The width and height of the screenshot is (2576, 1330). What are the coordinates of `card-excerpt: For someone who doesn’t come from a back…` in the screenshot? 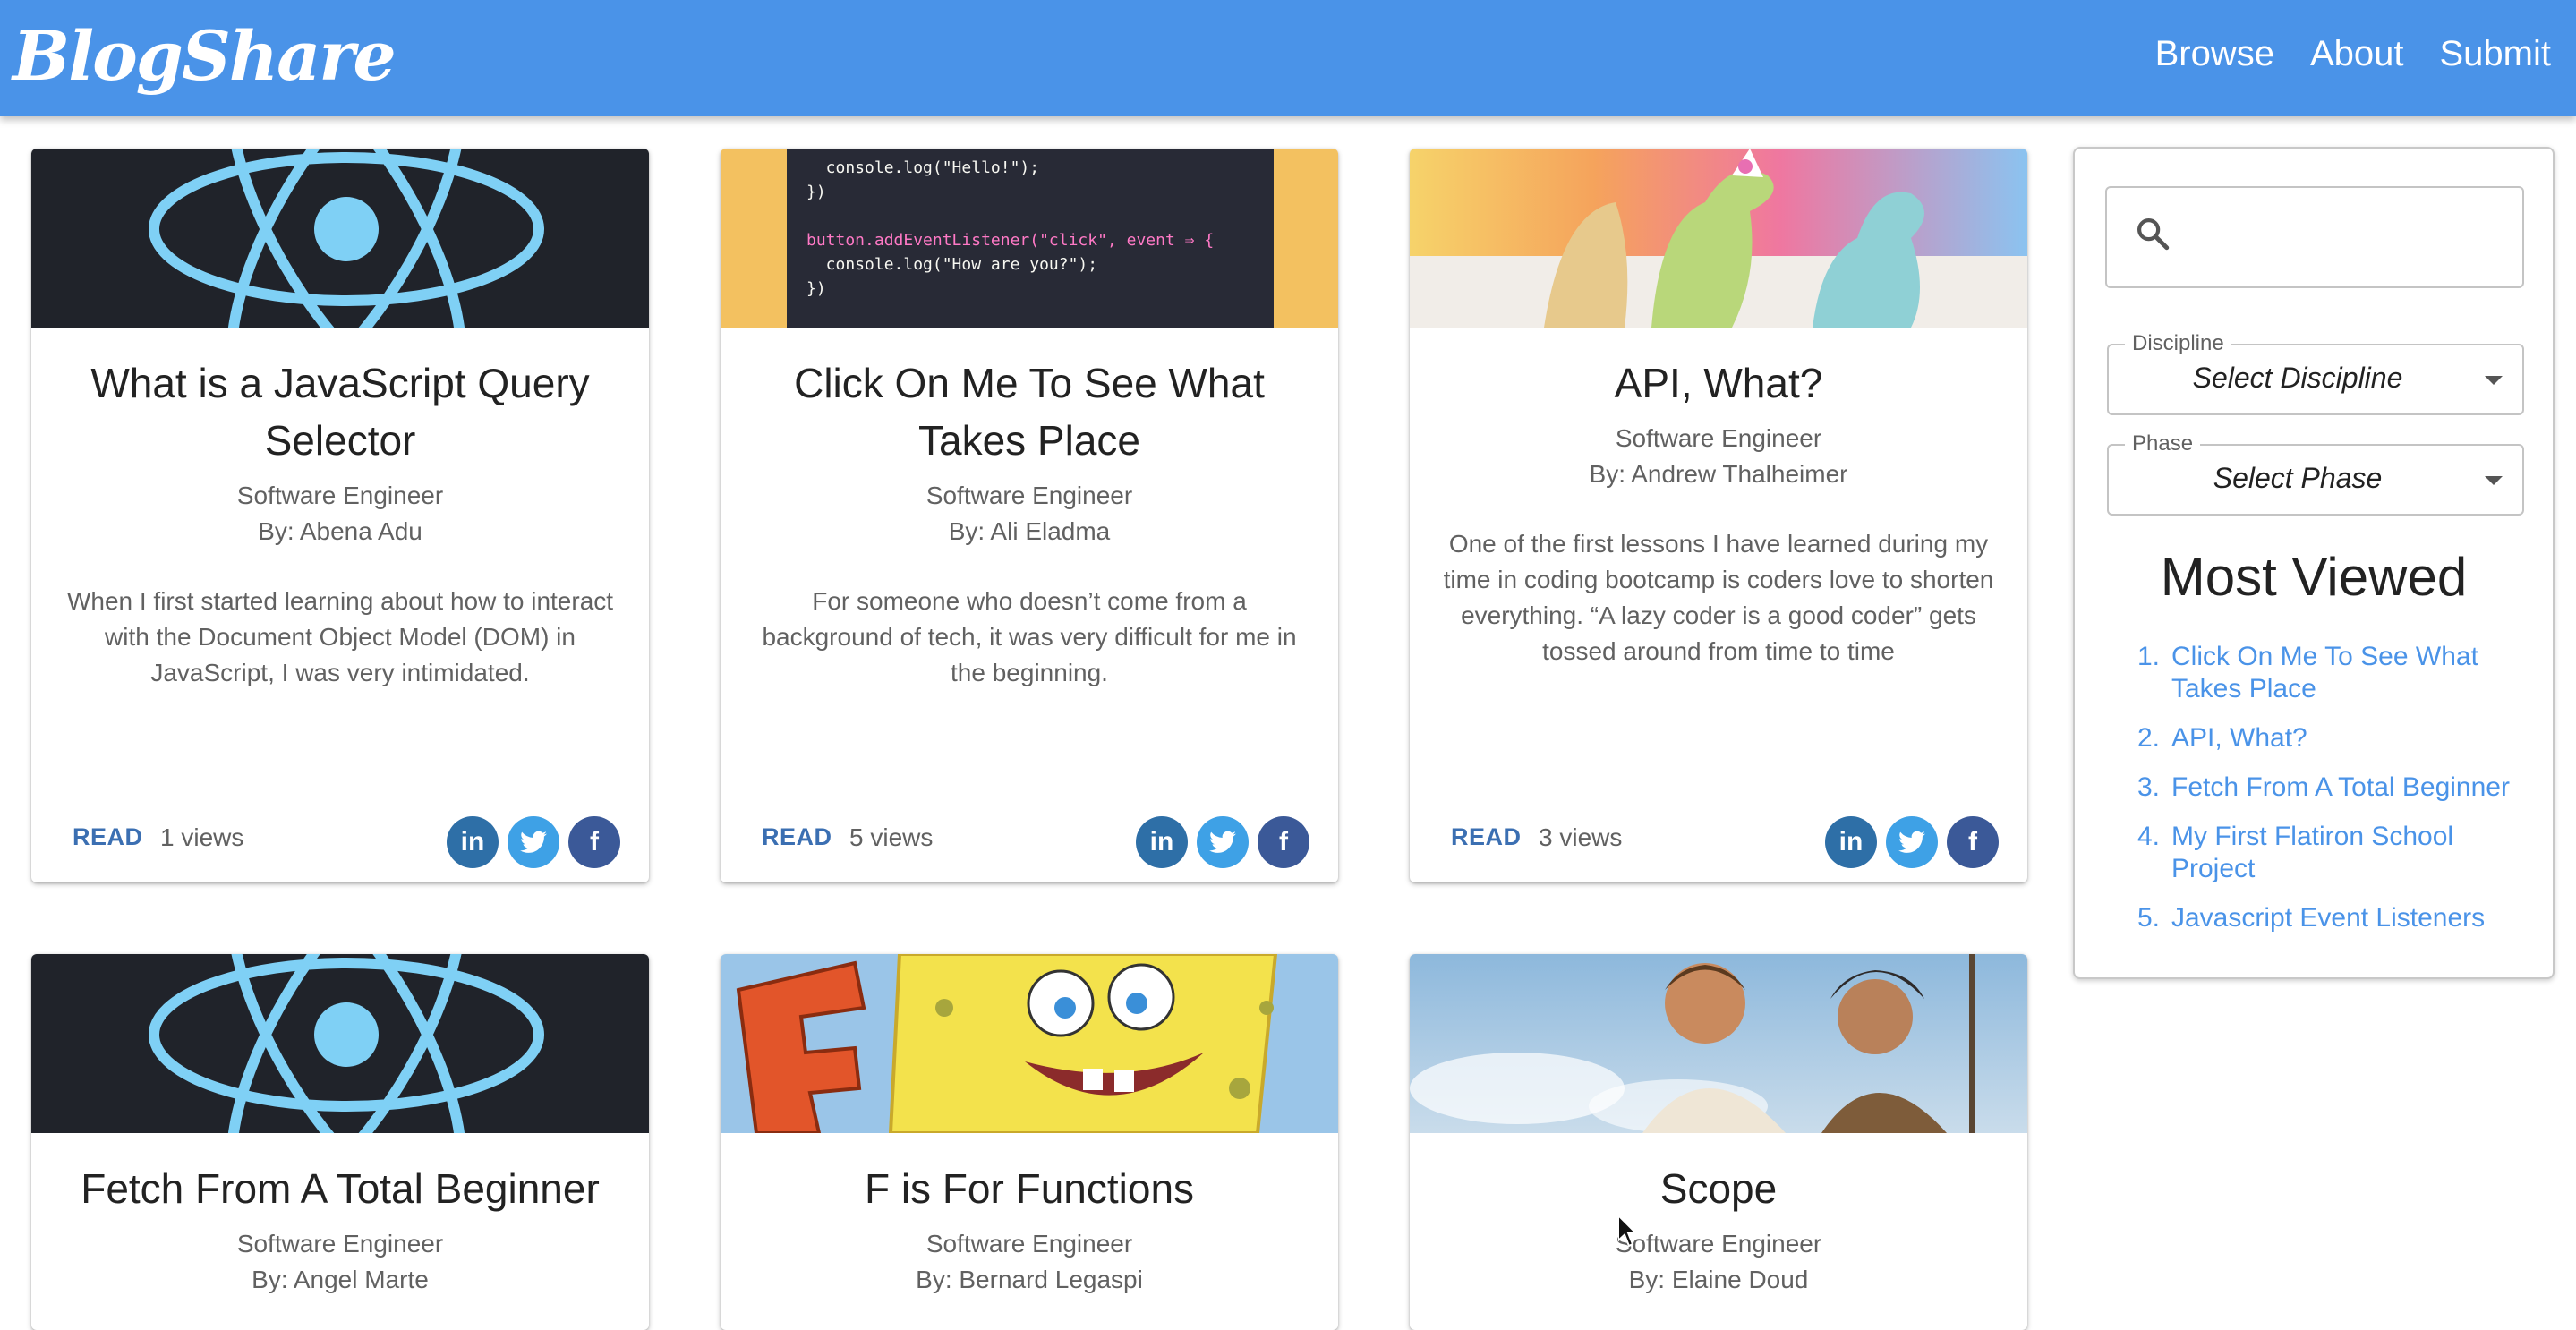 It's located at (1029, 636).